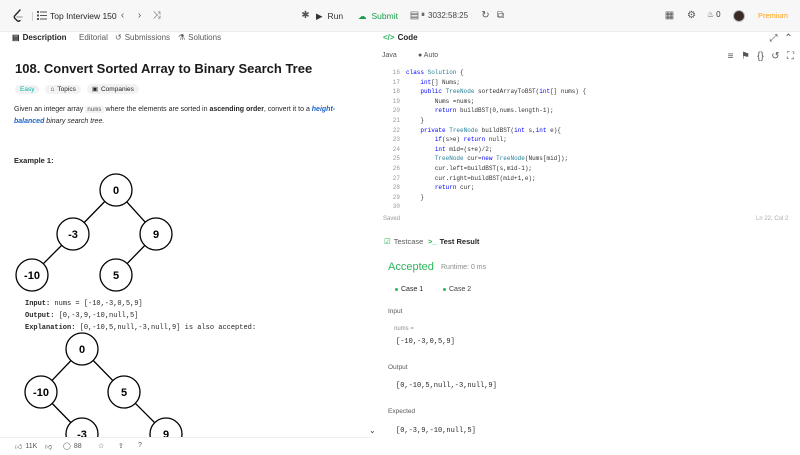 This screenshot has height=455, width=800. I want to click on output-label: Output, so click(398, 367).